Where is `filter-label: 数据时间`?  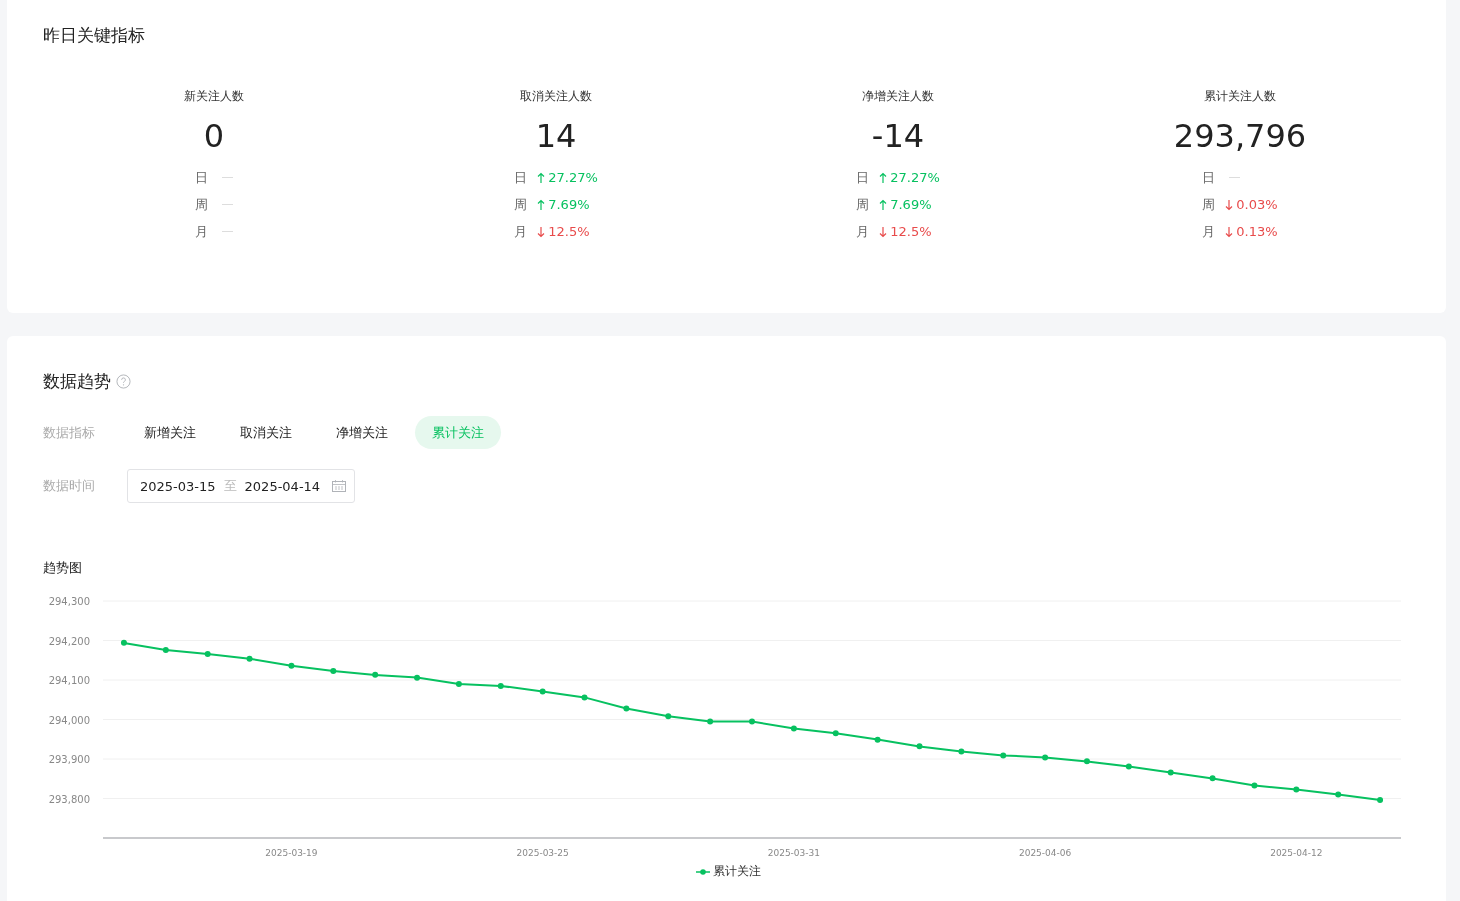 filter-label: 数据时间 is located at coordinates (69, 486).